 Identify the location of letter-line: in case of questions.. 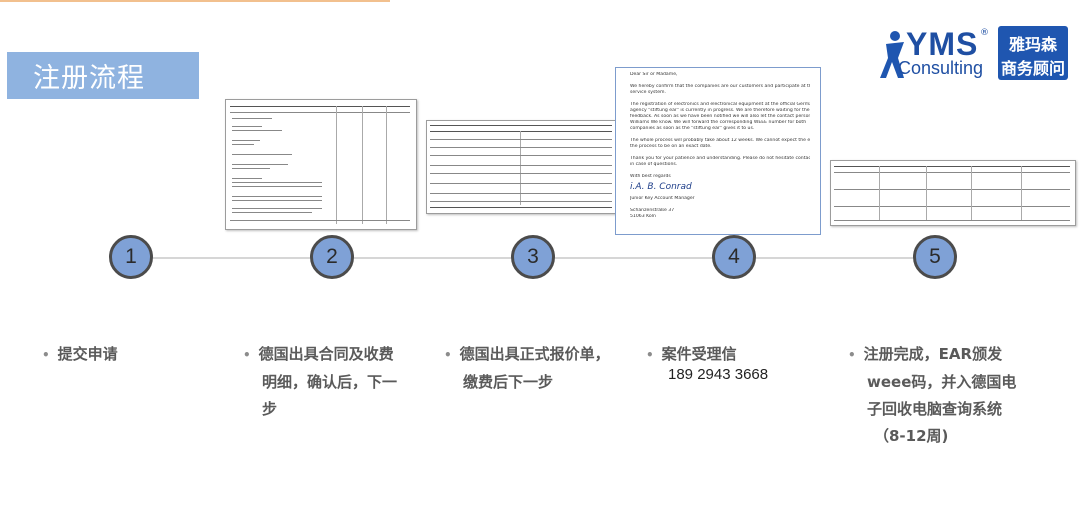
(654, 164).